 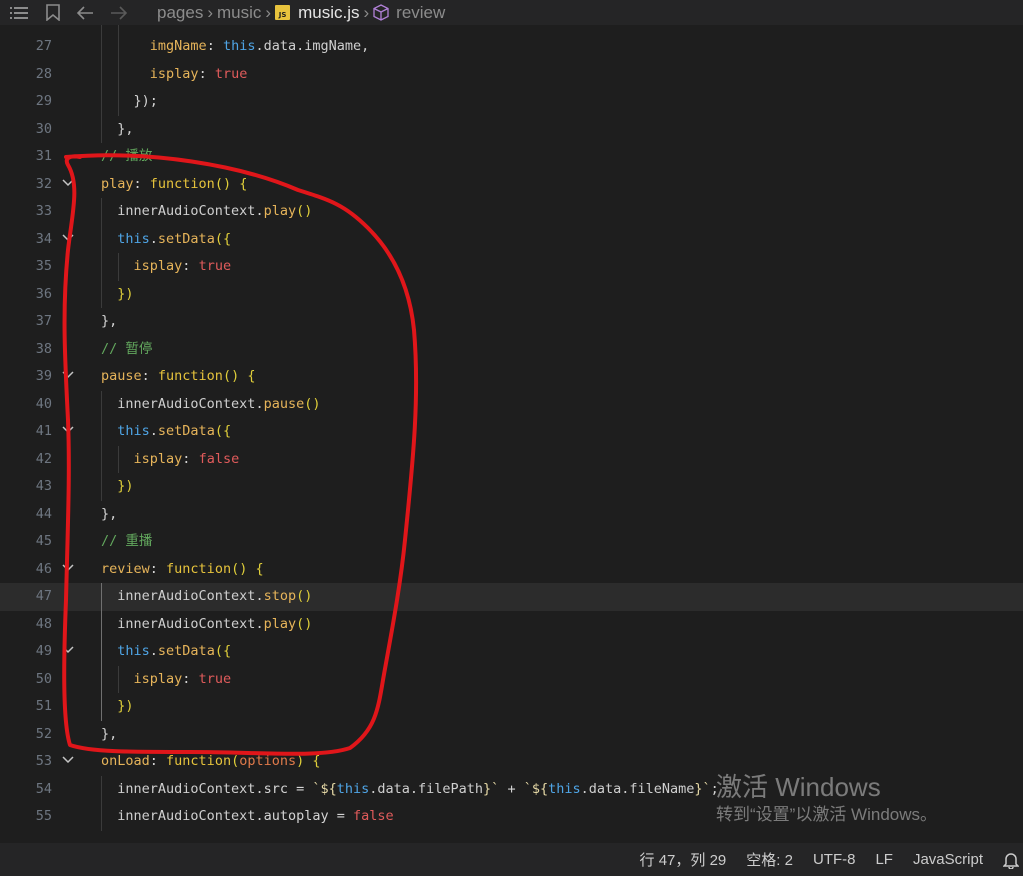 I want to click on code-line: 33 innerAudioContext.play(), so click(x=511, y=212).